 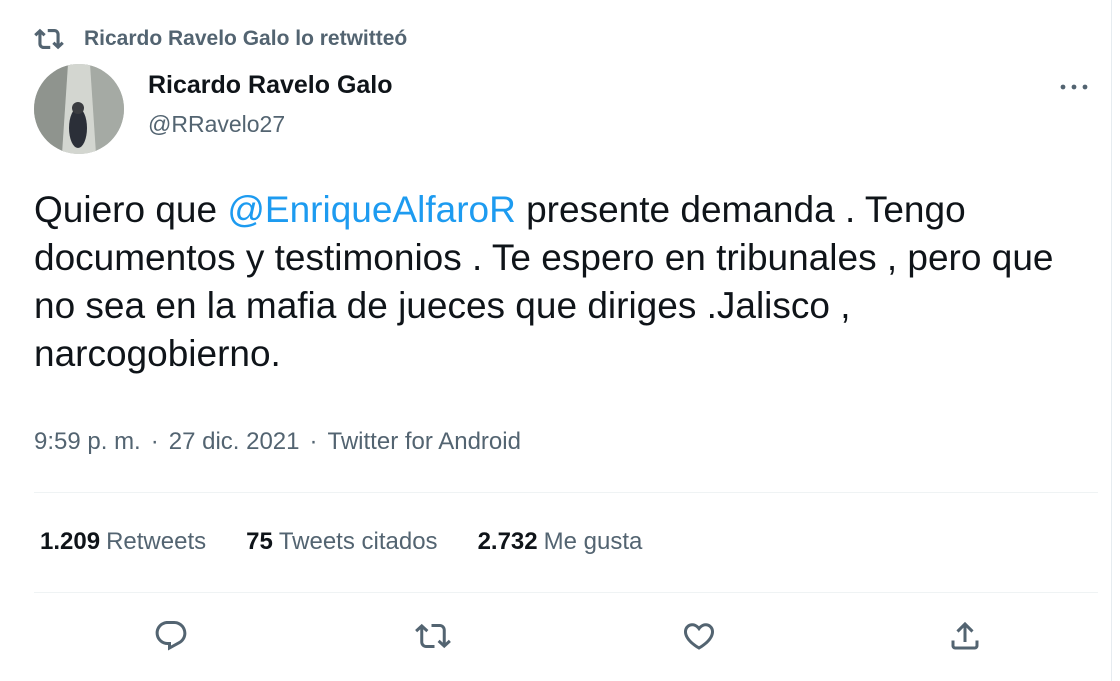 I want to click on tweet-source: Twitter for Android, so click(x=424, y=442).